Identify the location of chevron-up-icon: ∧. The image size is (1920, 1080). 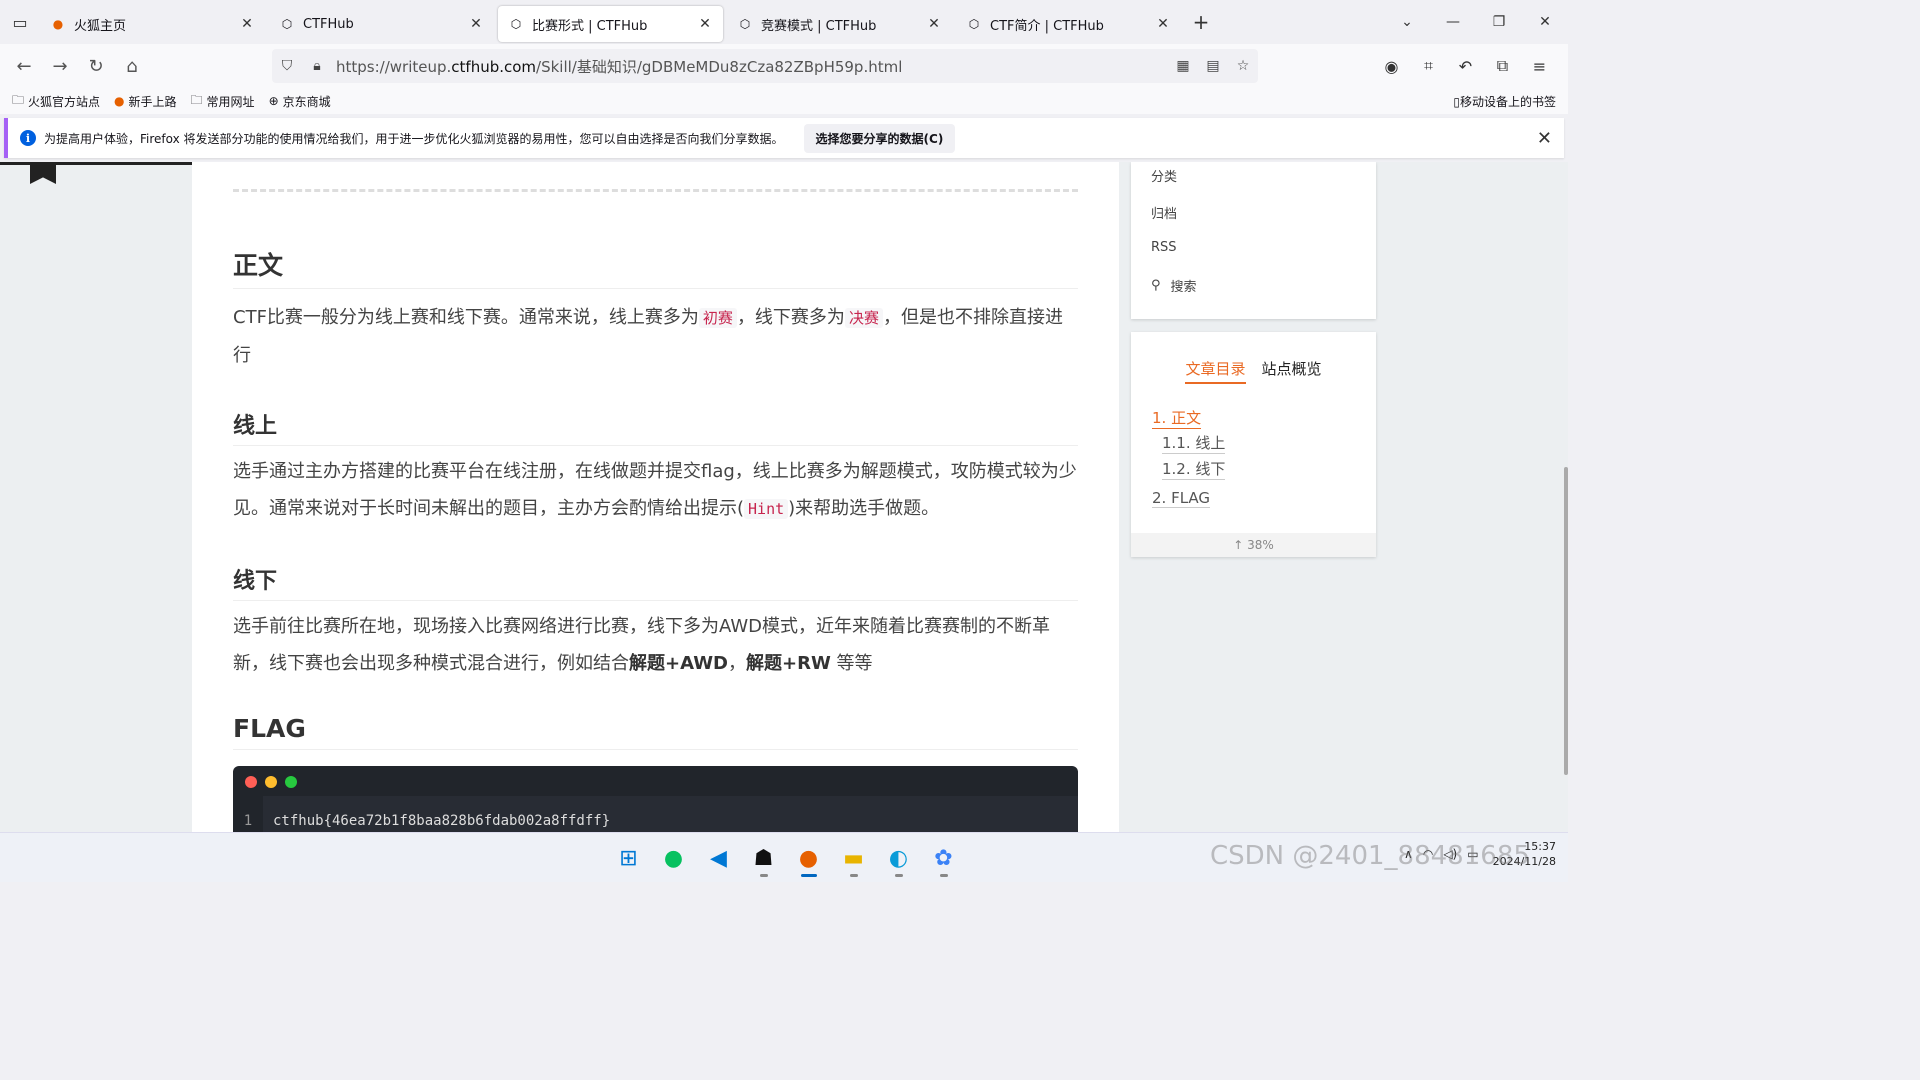
(1408, 854).